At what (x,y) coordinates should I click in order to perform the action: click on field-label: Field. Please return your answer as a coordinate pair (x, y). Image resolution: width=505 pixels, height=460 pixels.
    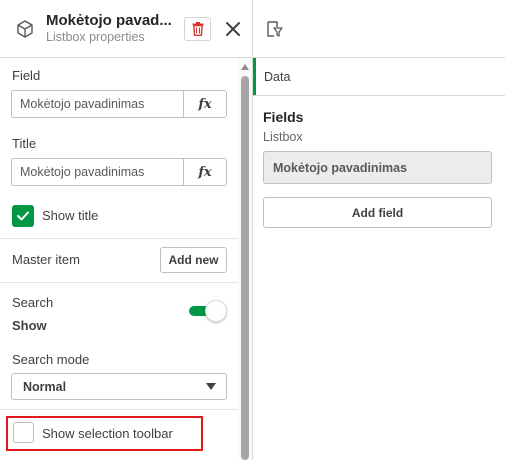
    Looking at the image, I should click on (26, 75).